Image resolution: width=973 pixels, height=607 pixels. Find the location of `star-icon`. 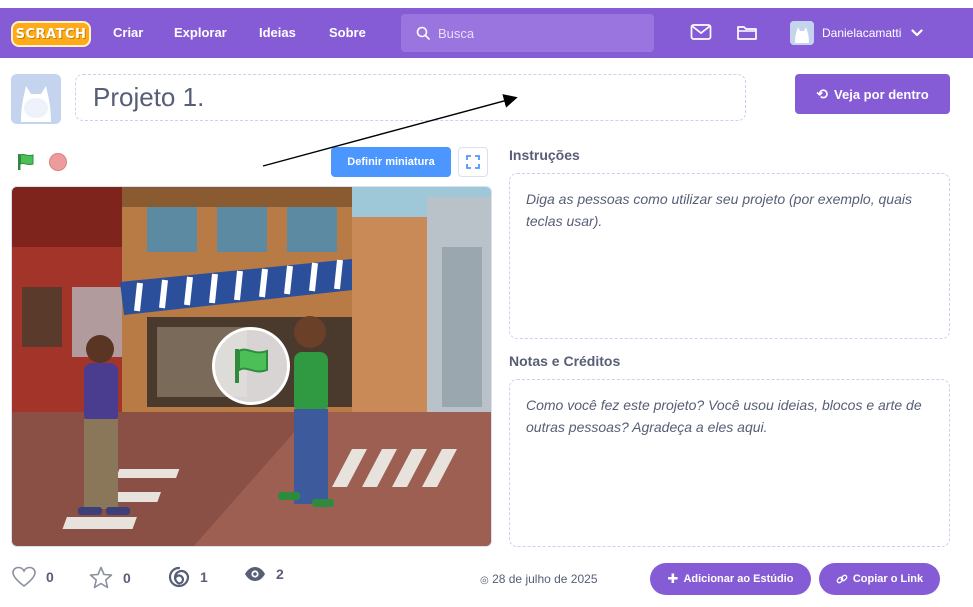

star-icon is located at coordinates (101, 577).